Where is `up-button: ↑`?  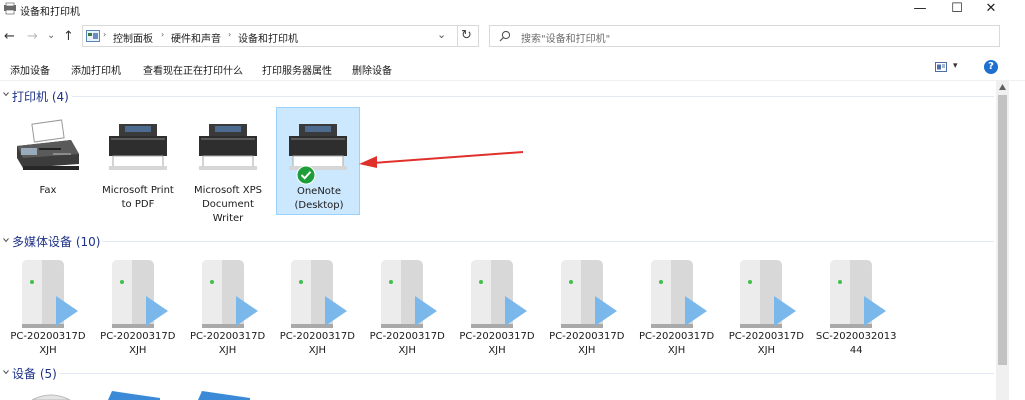 up-button: ↑ is located at coordinates (68, 36).